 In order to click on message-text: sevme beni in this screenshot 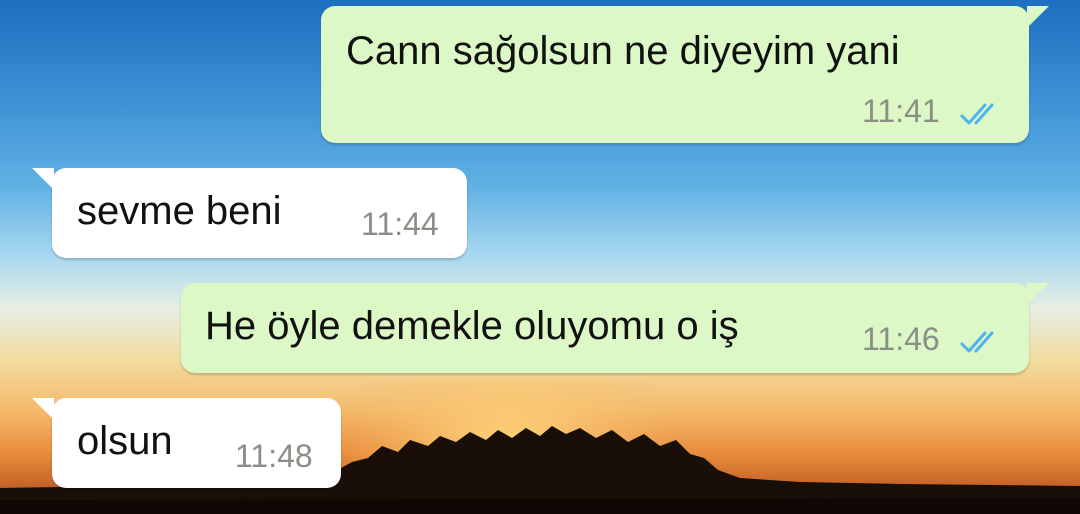, I will do `click(179, 211)`.